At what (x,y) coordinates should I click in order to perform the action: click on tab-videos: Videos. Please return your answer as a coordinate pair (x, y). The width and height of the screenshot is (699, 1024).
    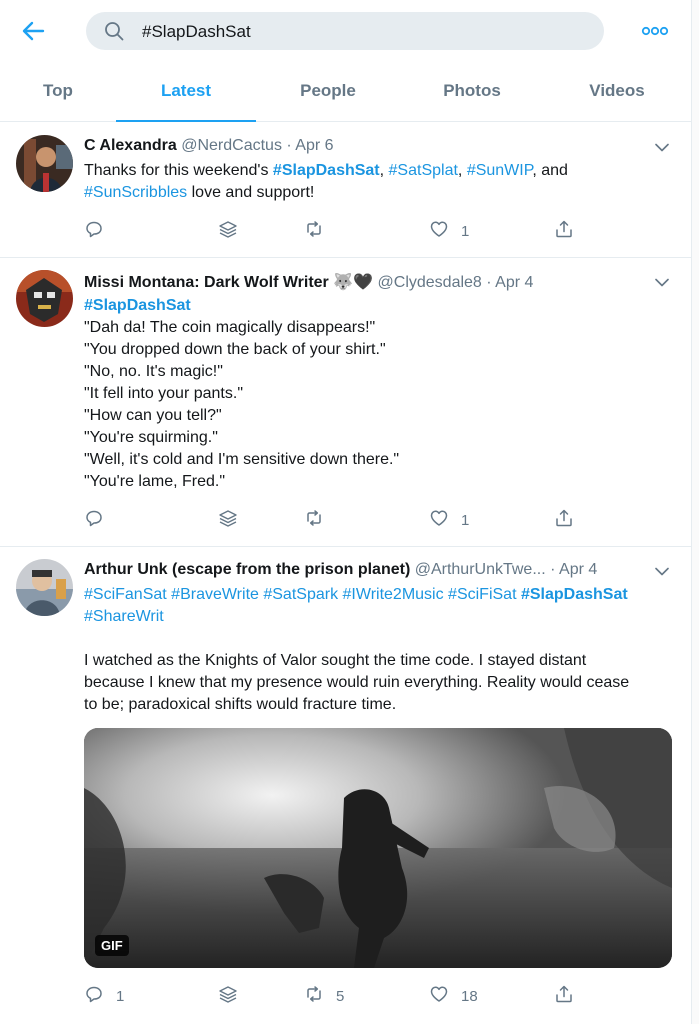
    Looking at the image, I should click on (617, 93).